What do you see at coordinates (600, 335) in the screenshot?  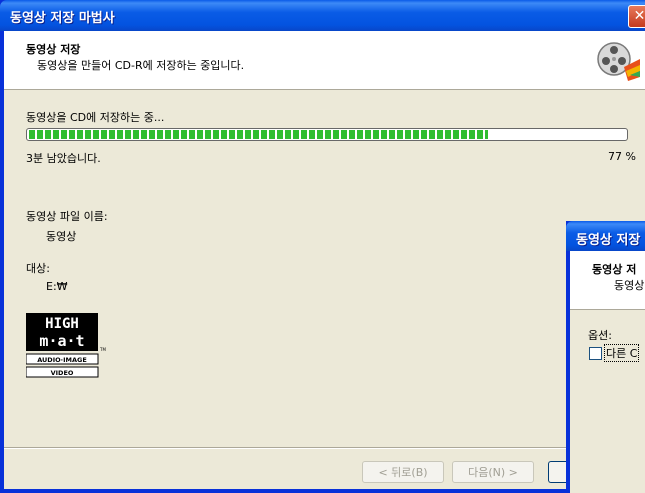 I see `options-label: 옵션:` at bounding box center [600, 335].